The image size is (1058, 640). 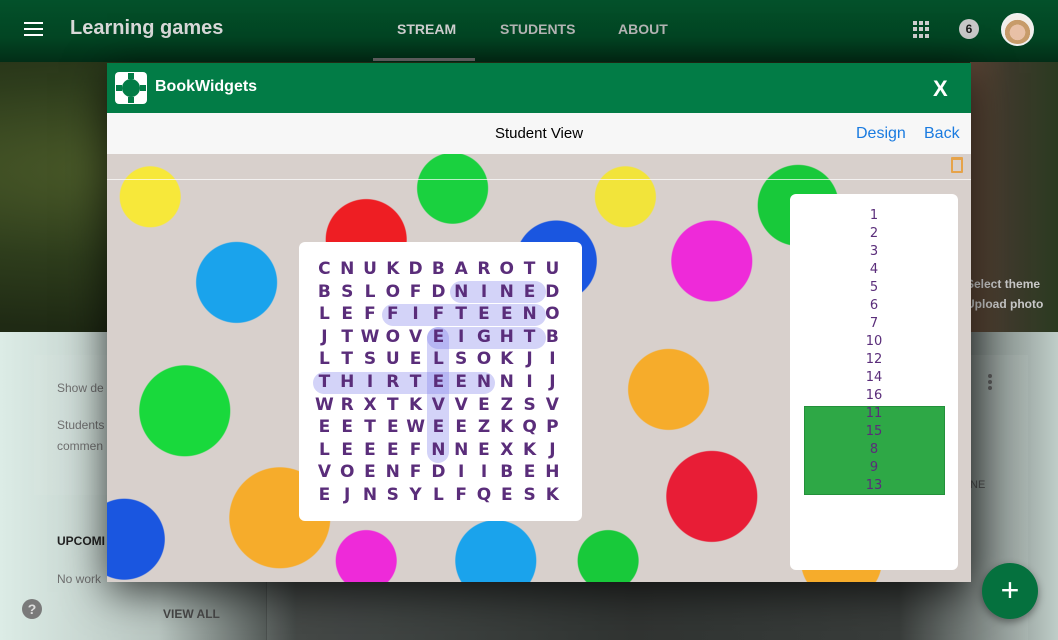 I want to click on back-link: Back, so click(x=942, y=134).